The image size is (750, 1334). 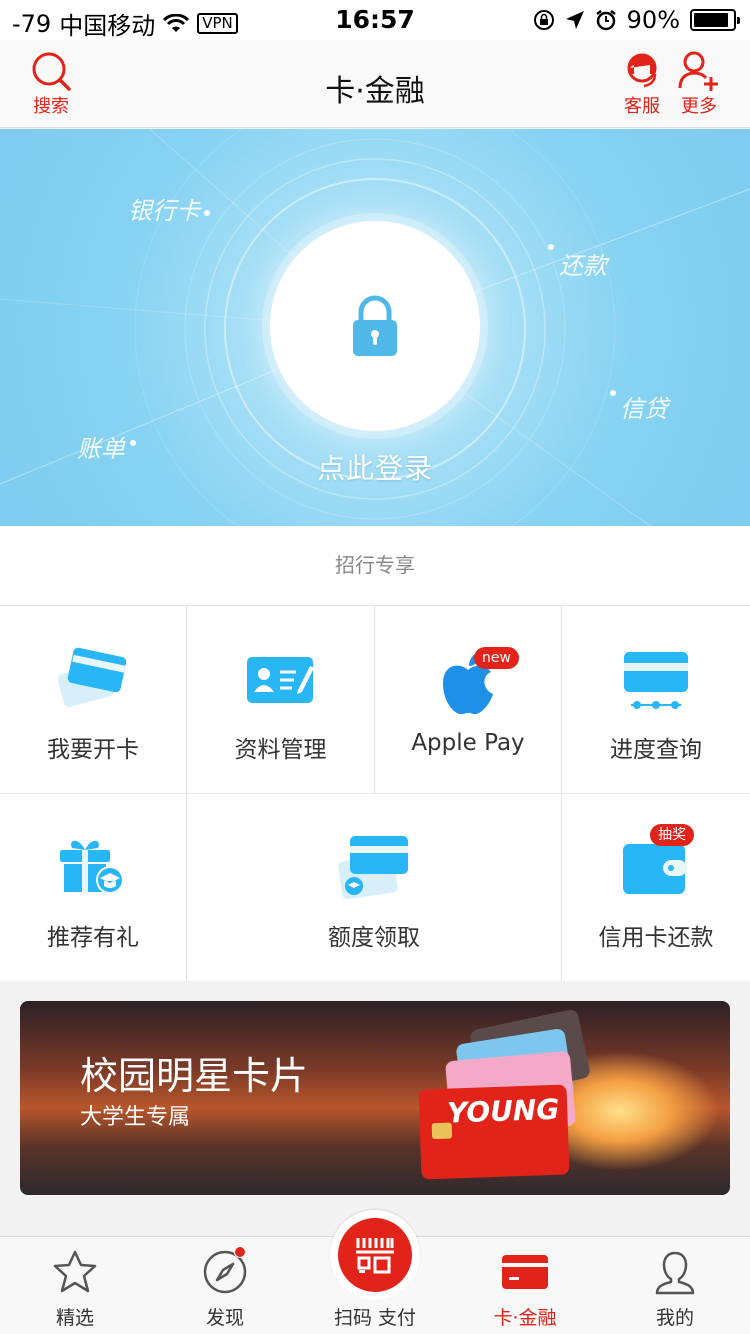 What do you see at coordinates (605, 20) in the screenshot?
I see `alarm-icon` at bounding box center [605, 20].